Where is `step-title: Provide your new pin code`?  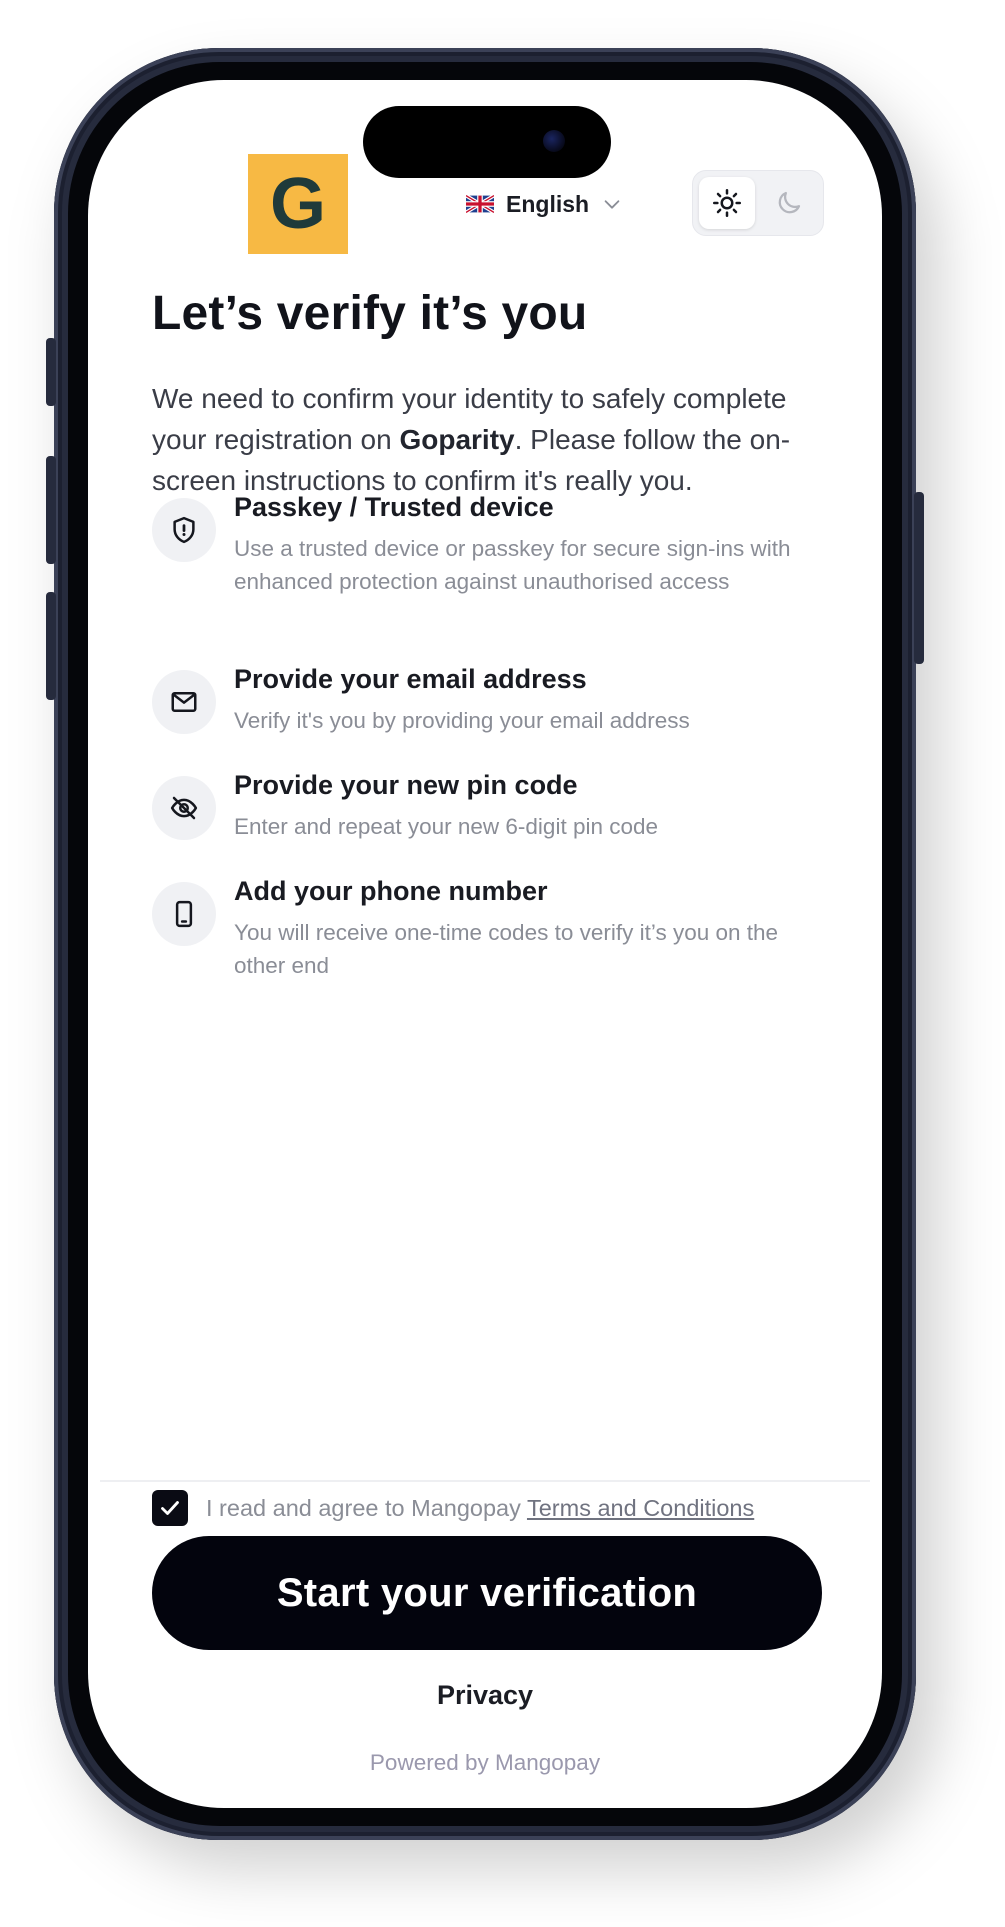
step-title: Provide your new pin code is located at coordinates (406, 785).